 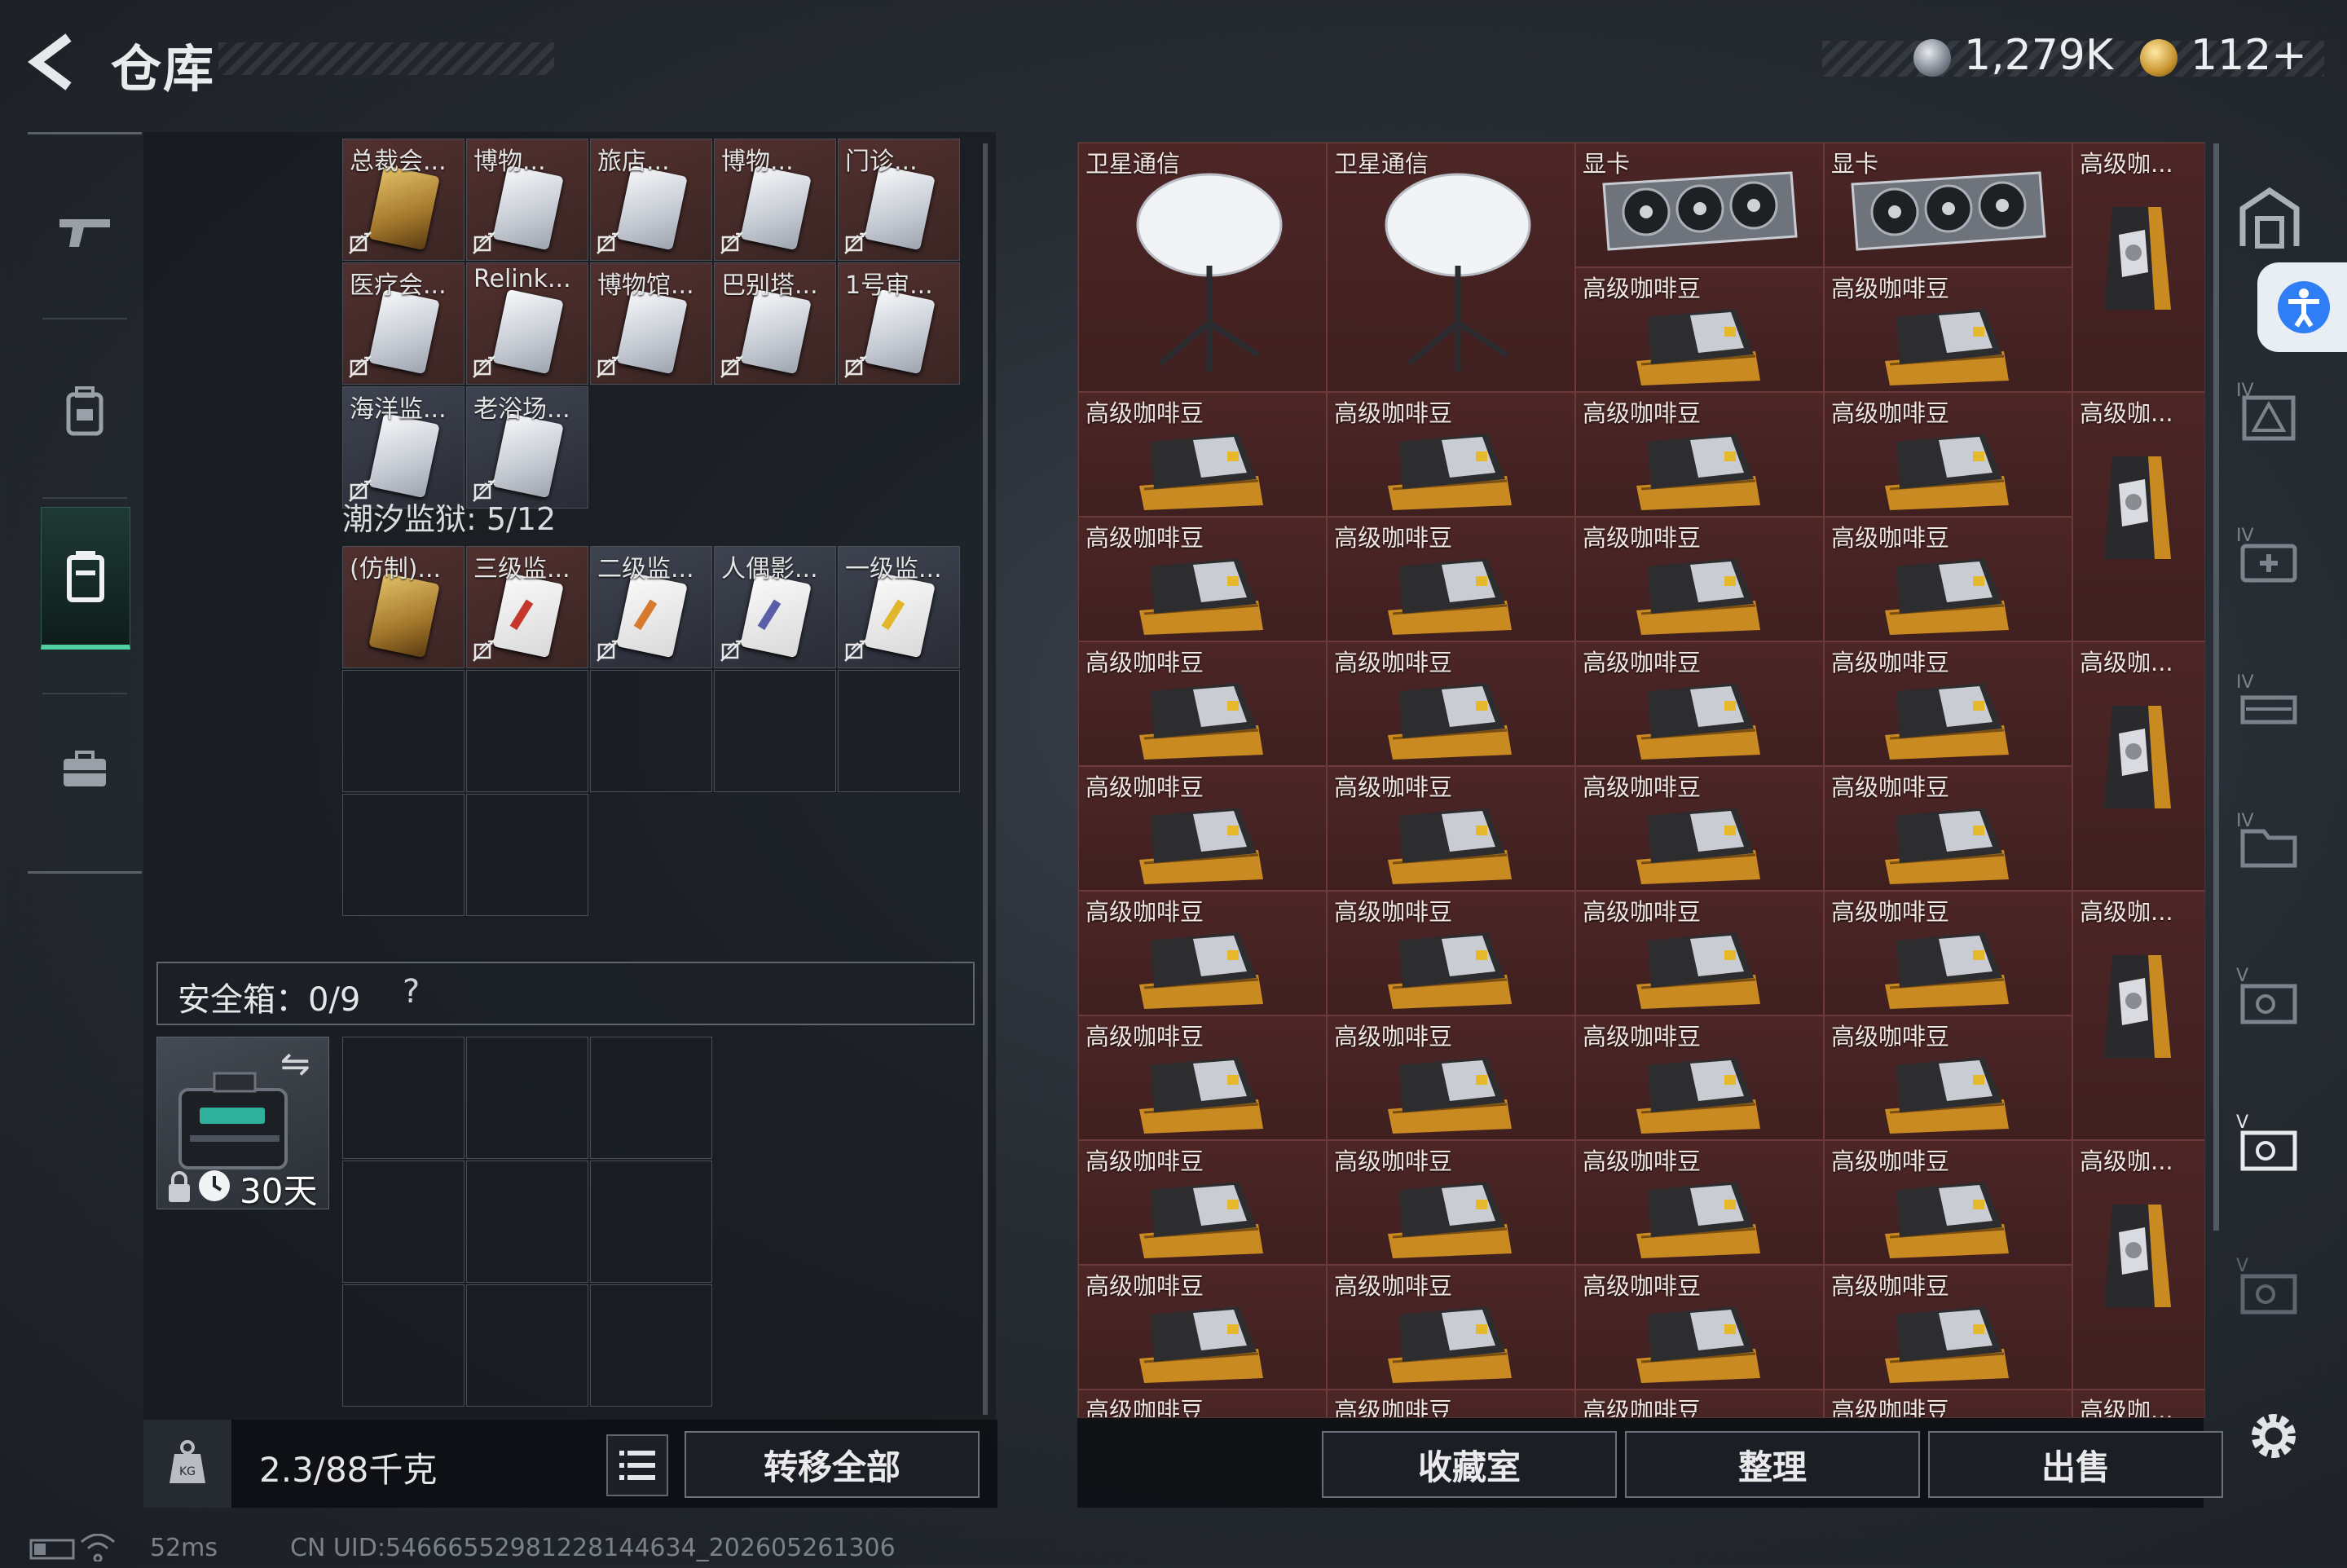 I want to click on list-view-button, so click(x=637, y=1465).